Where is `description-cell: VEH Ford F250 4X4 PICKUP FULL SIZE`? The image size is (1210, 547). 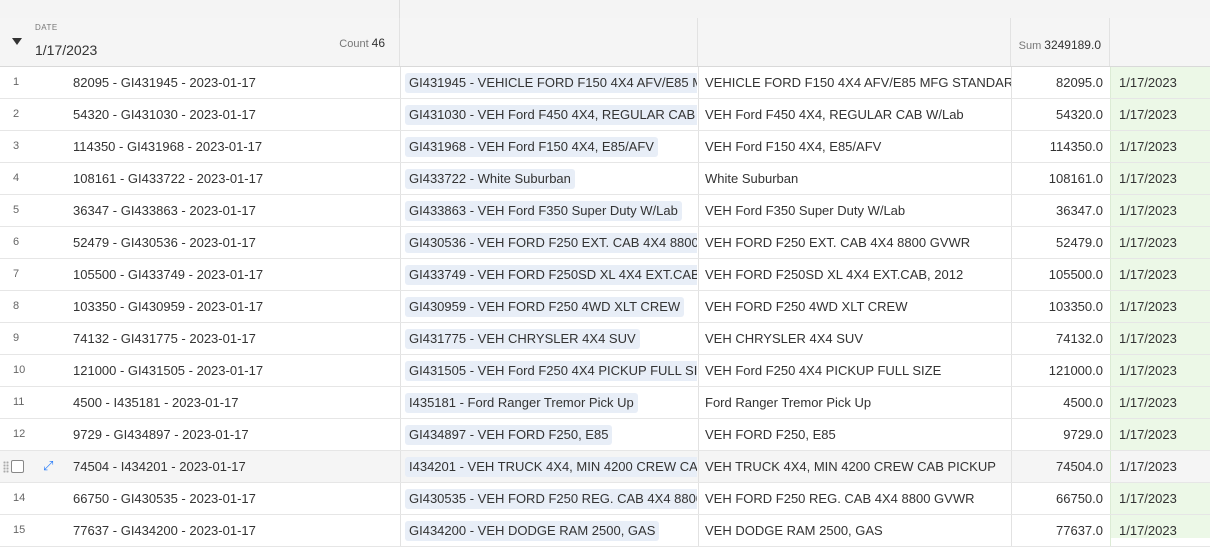
description-cell: VEH Ford F250 4X4 PICKUP FULL SIZE is located at coordinates (854, 370).